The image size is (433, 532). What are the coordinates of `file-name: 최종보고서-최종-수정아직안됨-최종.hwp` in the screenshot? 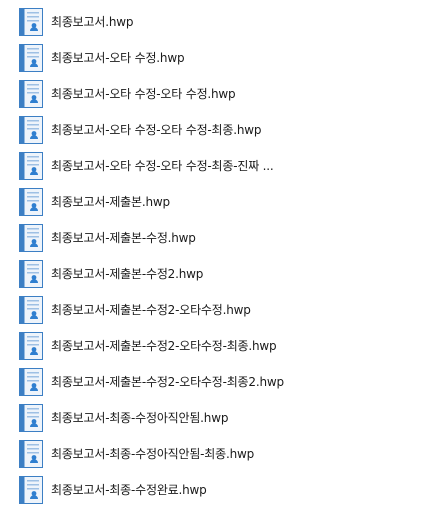 It's located at (153, 454).